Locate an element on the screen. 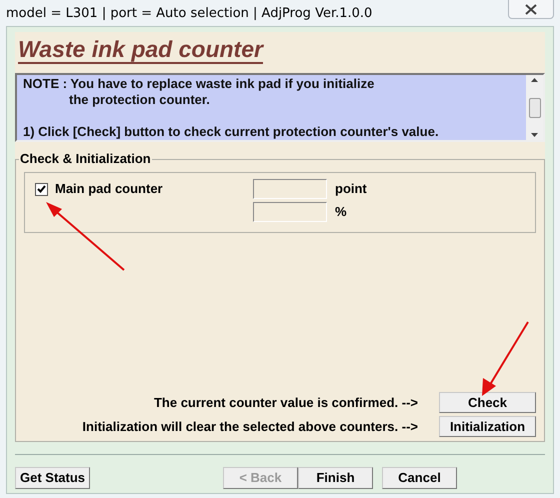 The height and width of the screenshot is (498, 560). note-step: 1) Click [Check] button to check current protection counter's value. is located at coordinates (271, 132).